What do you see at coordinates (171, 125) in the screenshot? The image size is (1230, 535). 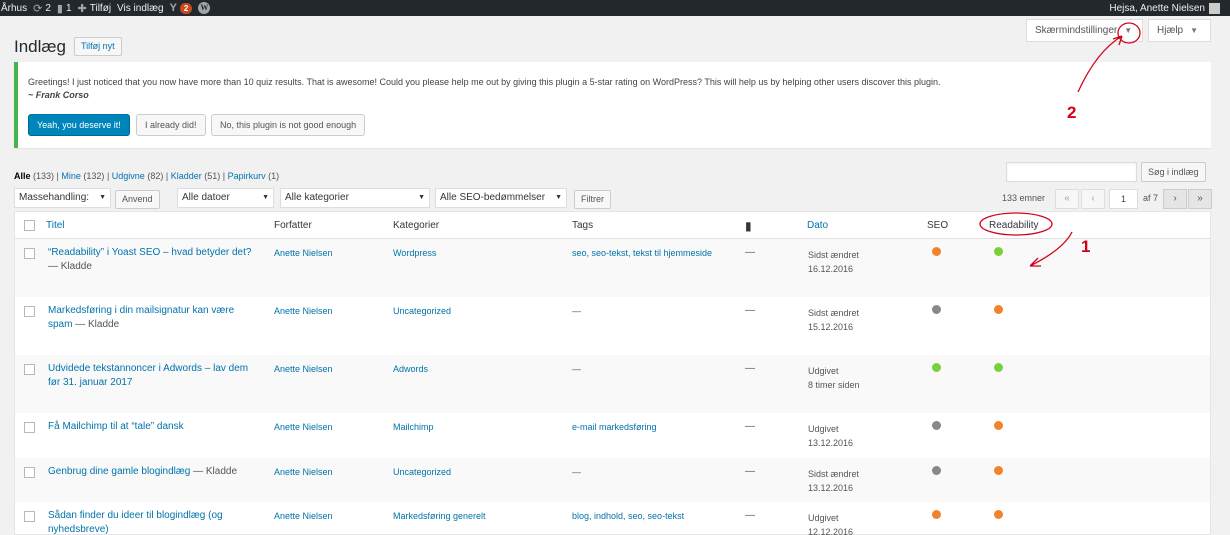 I see `already-rated-button: I already did!` at bounding box center [171, 125].